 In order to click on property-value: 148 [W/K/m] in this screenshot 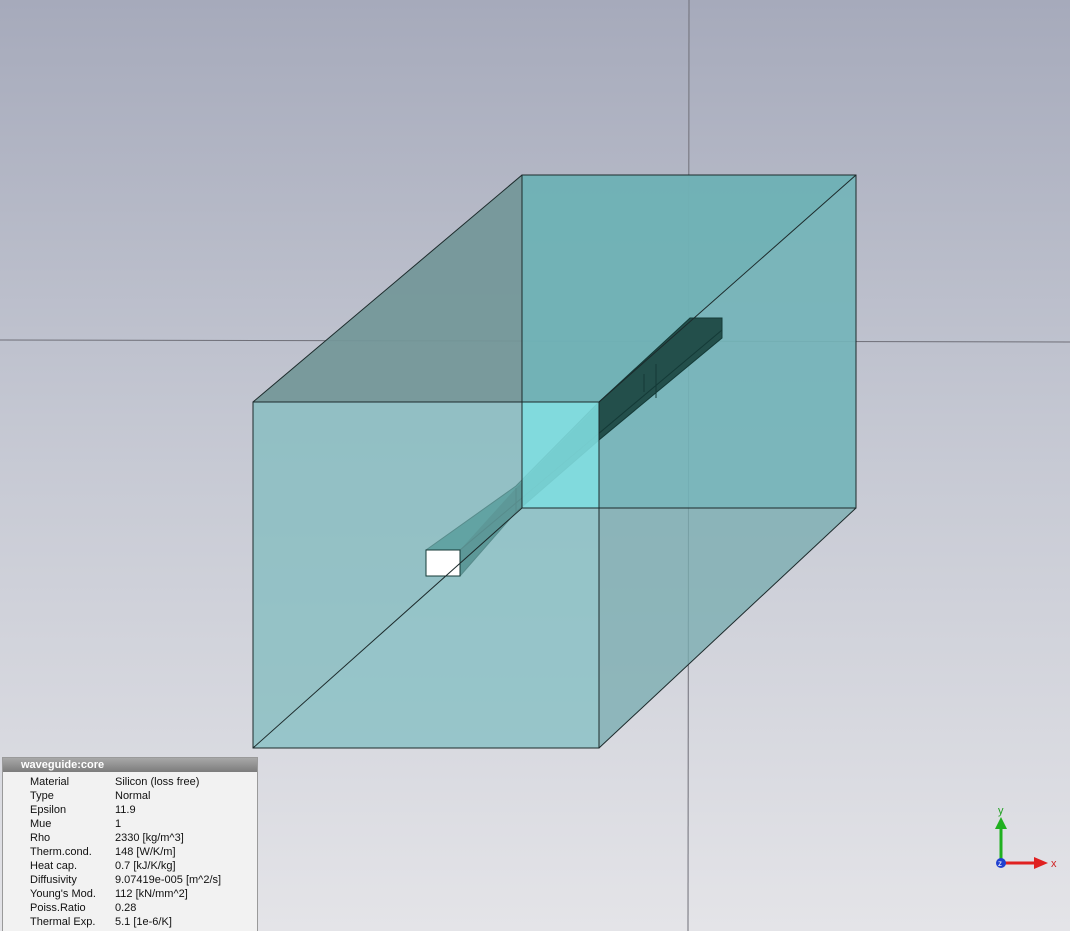, I will do `click(145, 852)`.